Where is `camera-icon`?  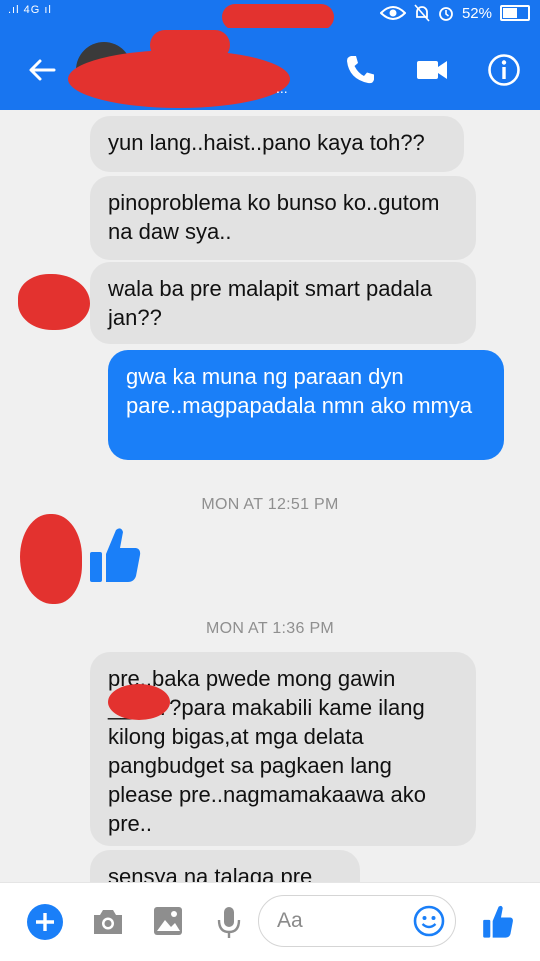
camera-icon is located at coordinates (108, 922).